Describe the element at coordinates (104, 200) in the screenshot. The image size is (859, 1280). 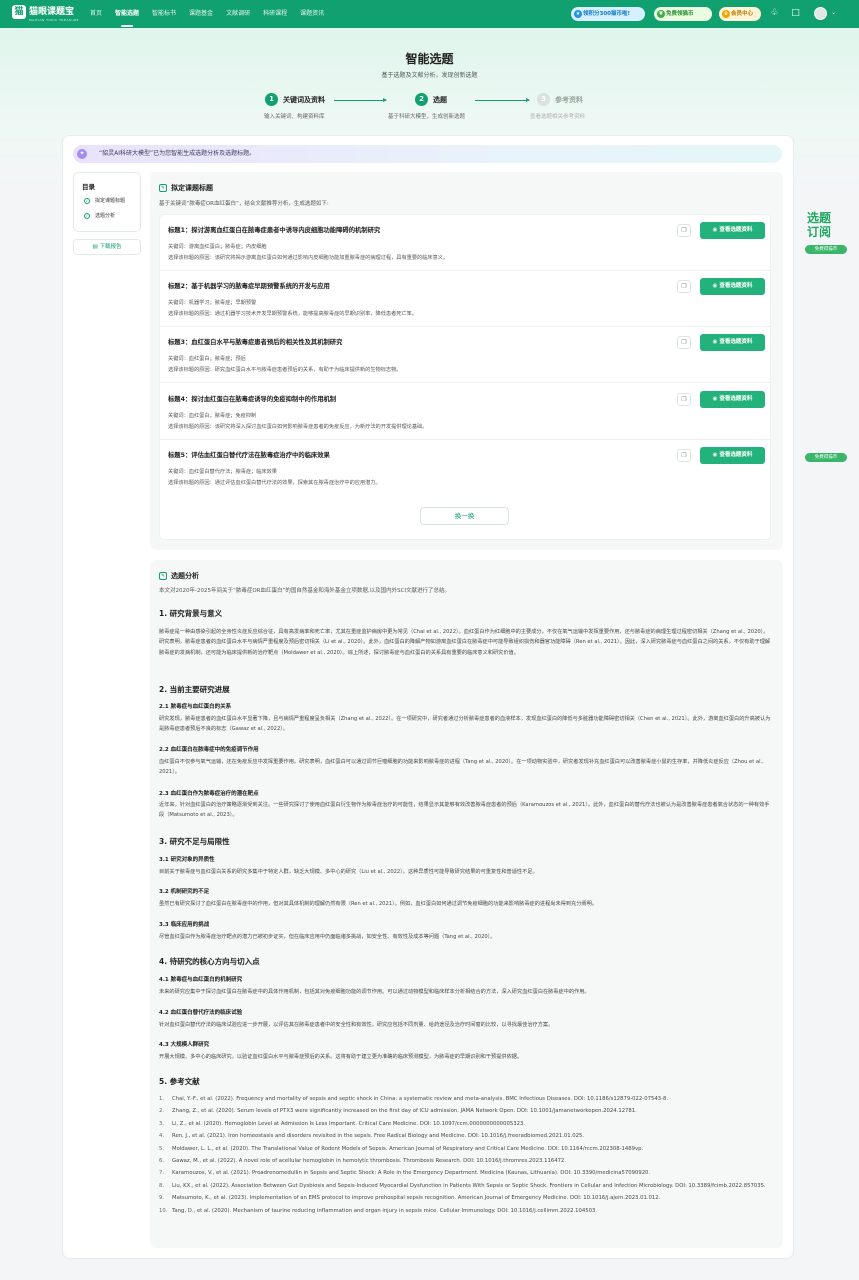
I see `toc-item-titles: ✓ 拟定课题标题` at that location.